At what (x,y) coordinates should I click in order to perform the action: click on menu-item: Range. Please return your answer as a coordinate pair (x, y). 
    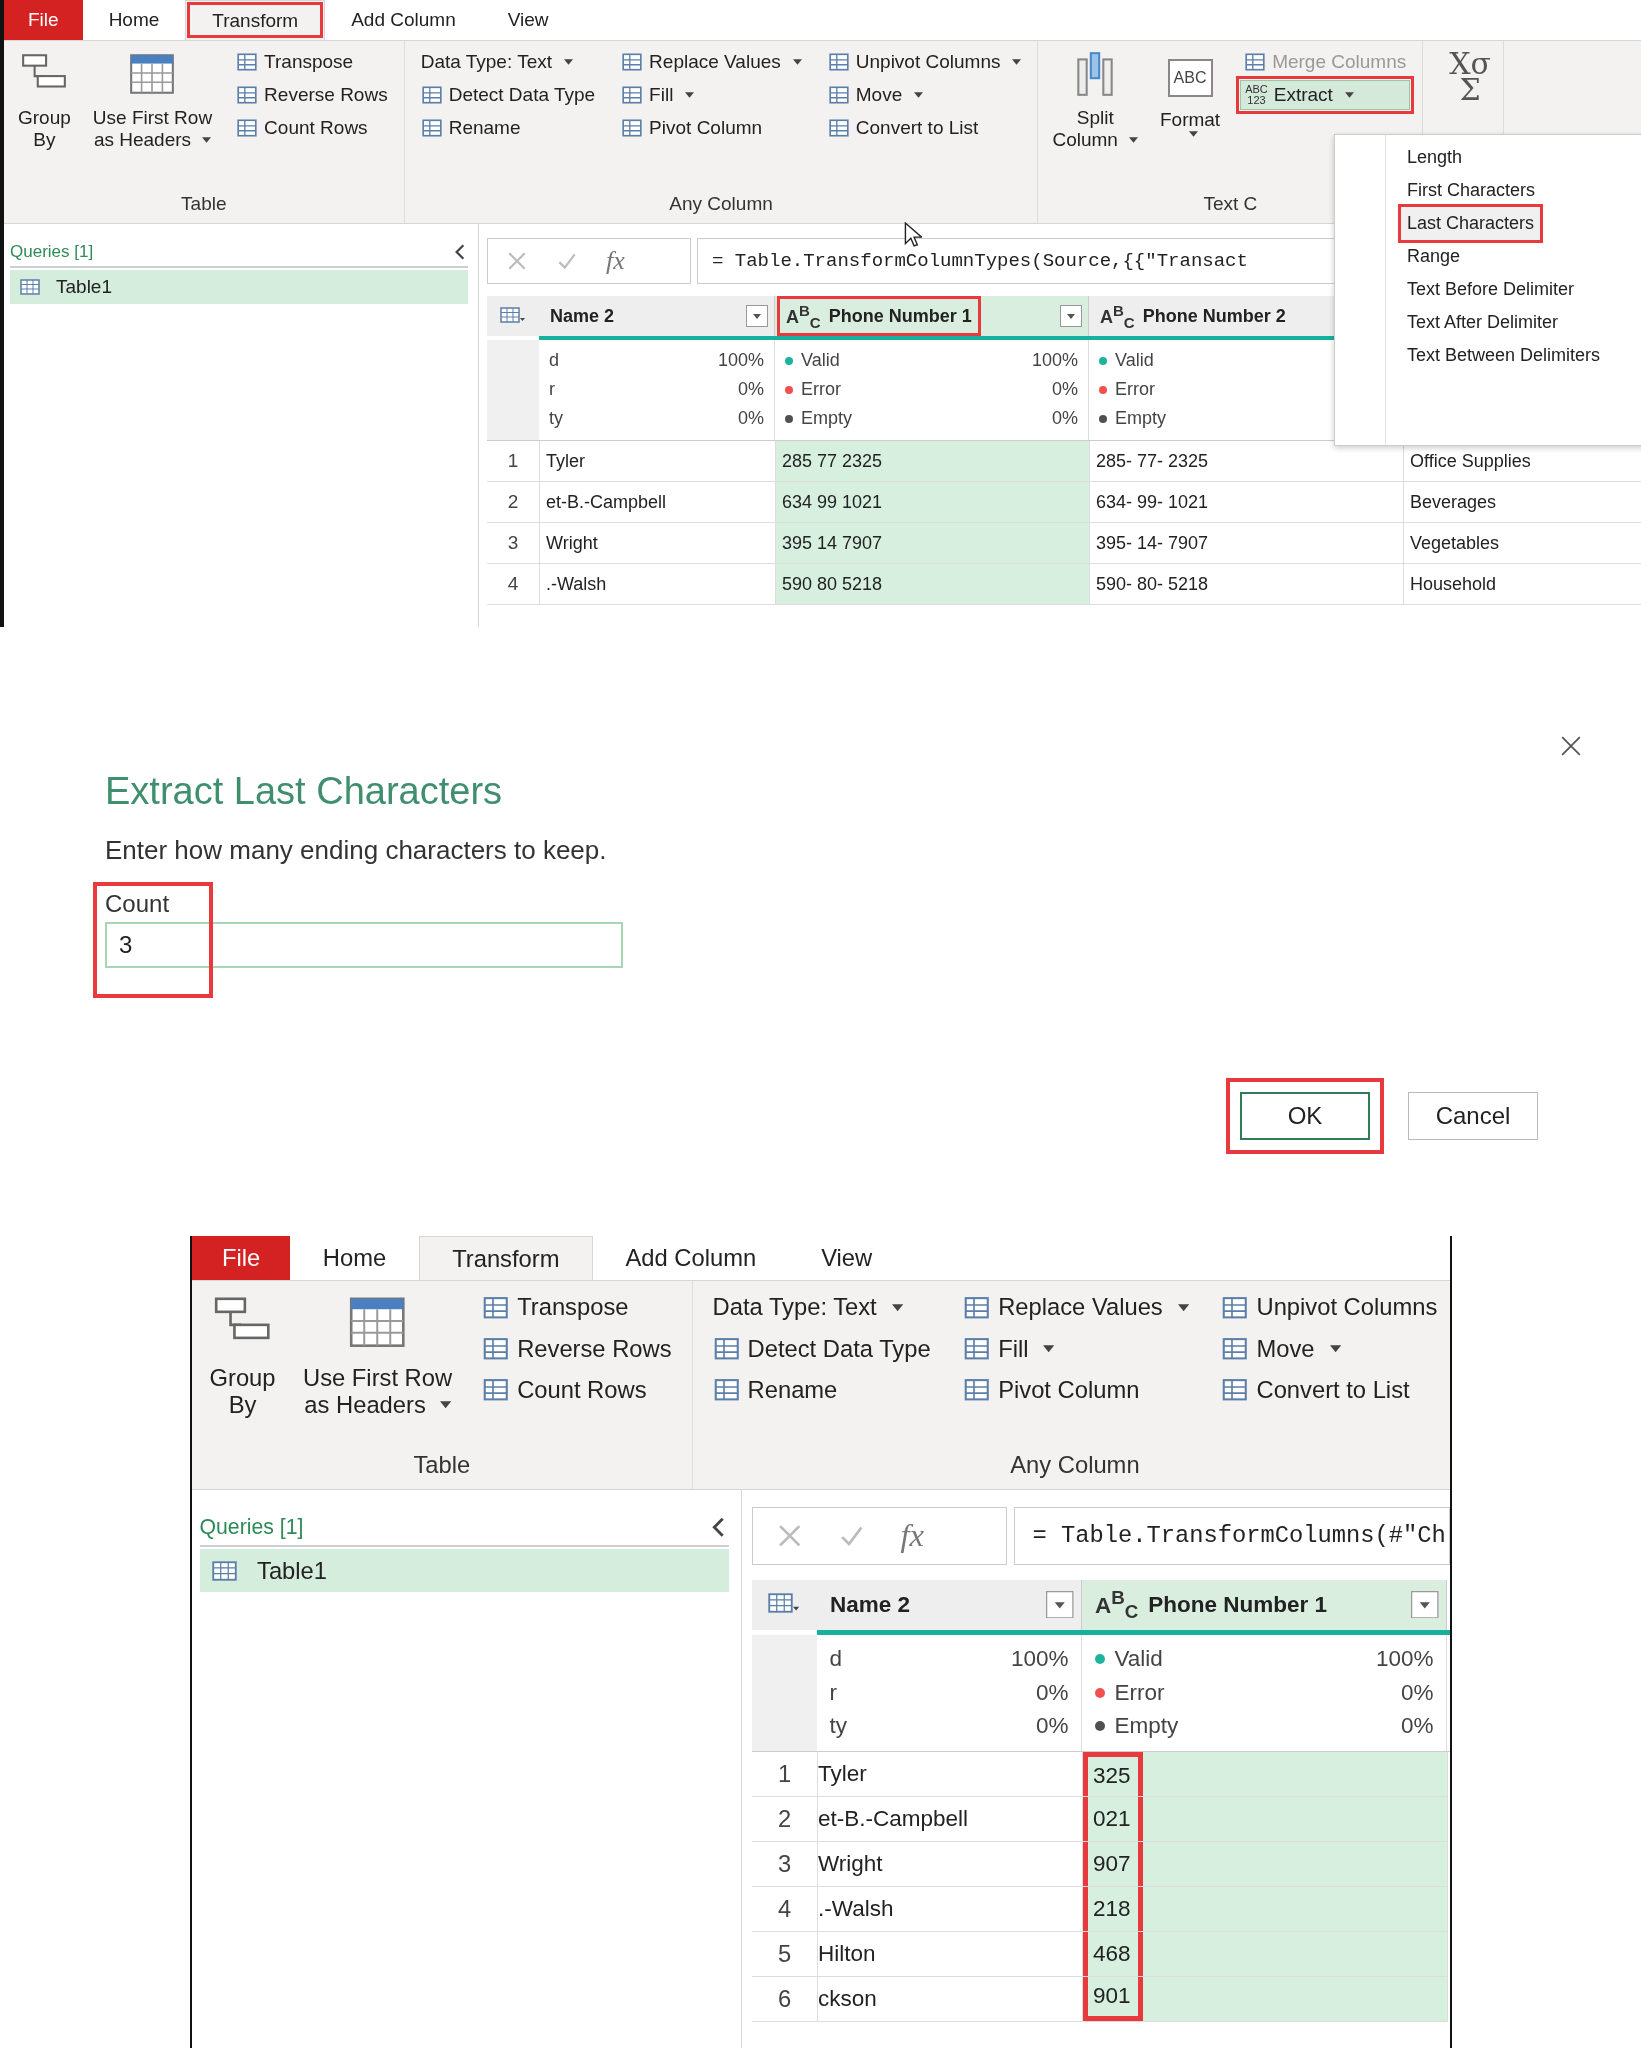
    Looking at the image, I should click on (1434, 256).